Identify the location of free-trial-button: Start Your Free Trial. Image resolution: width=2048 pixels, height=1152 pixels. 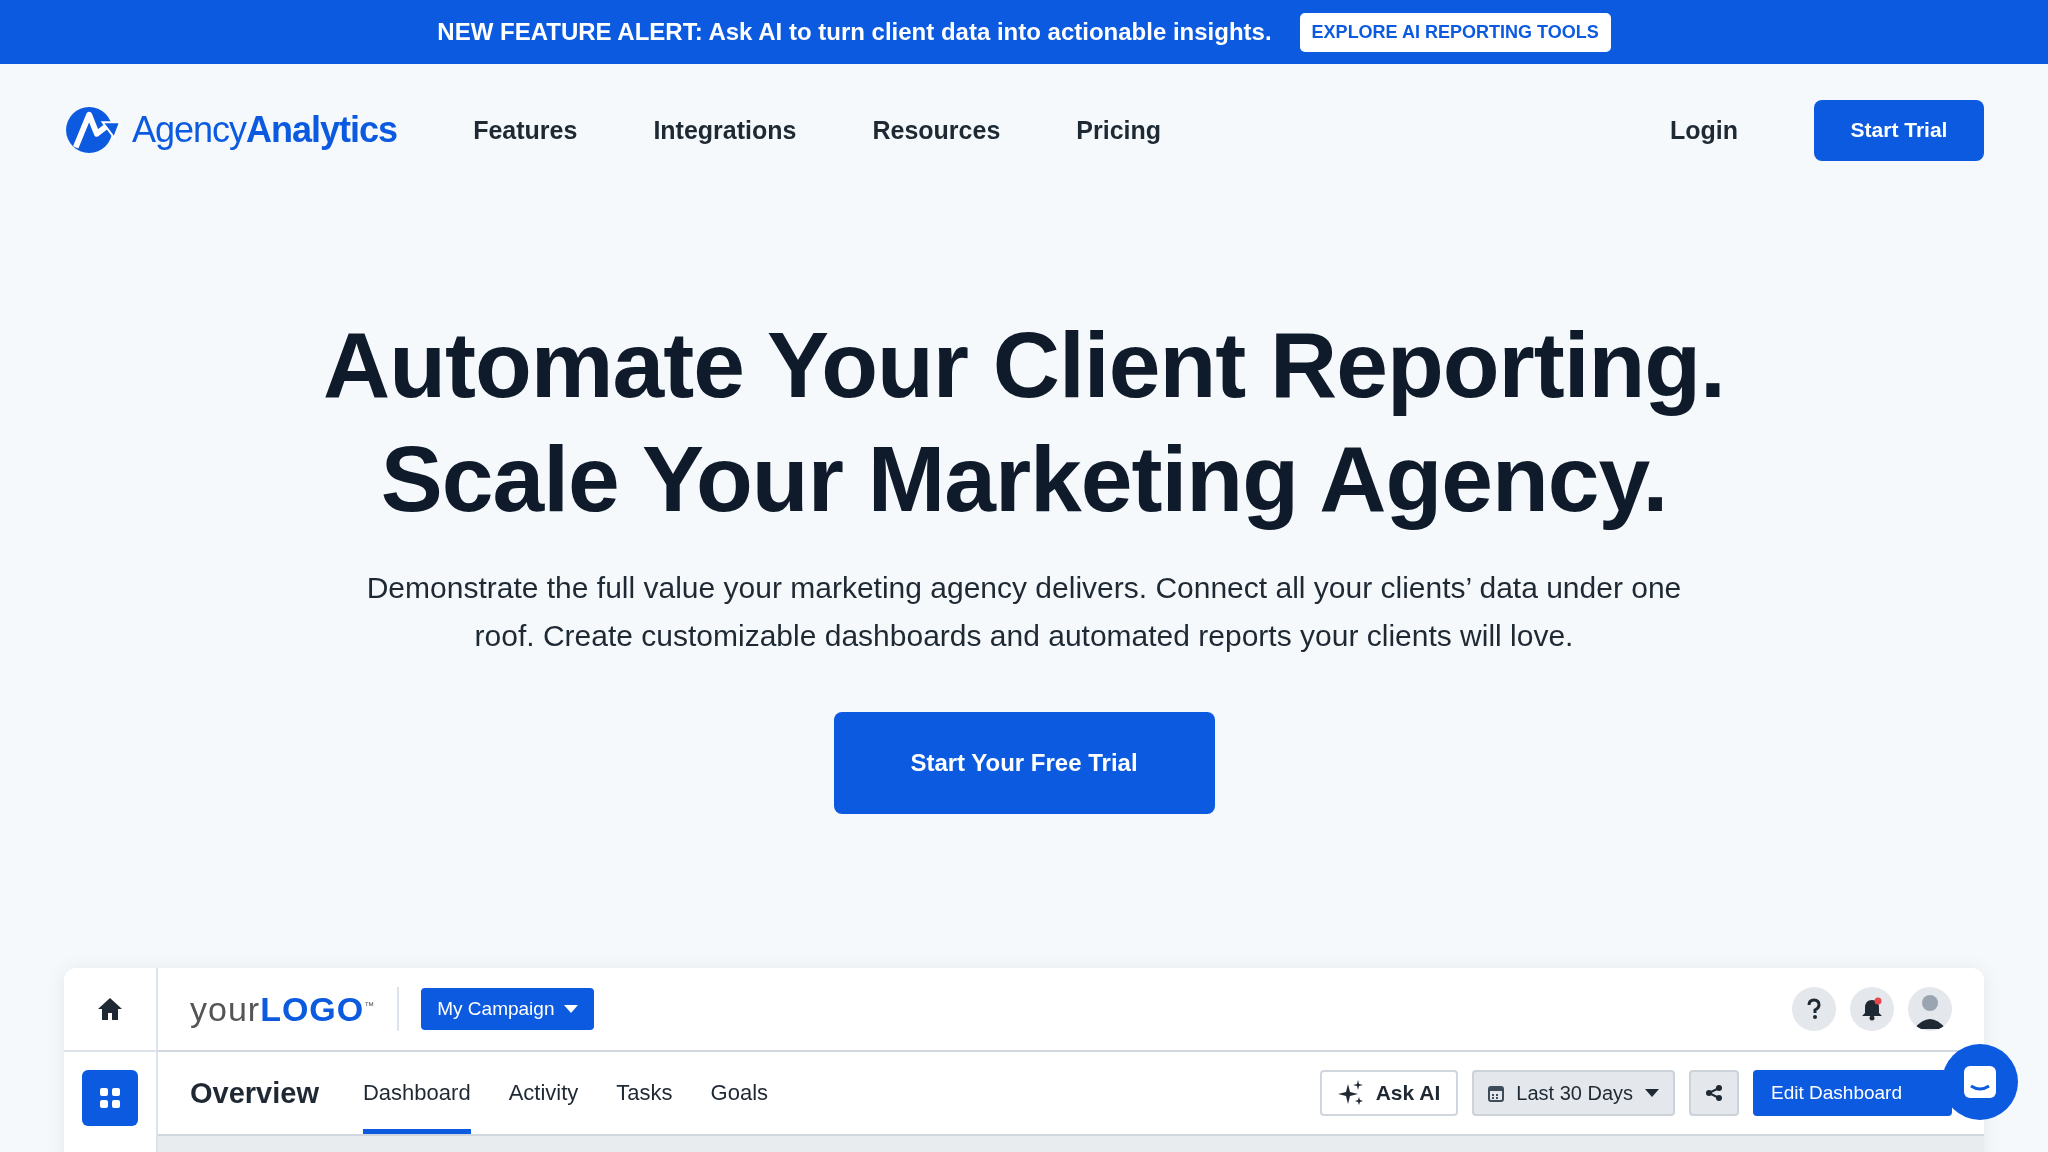
(1024, 763).